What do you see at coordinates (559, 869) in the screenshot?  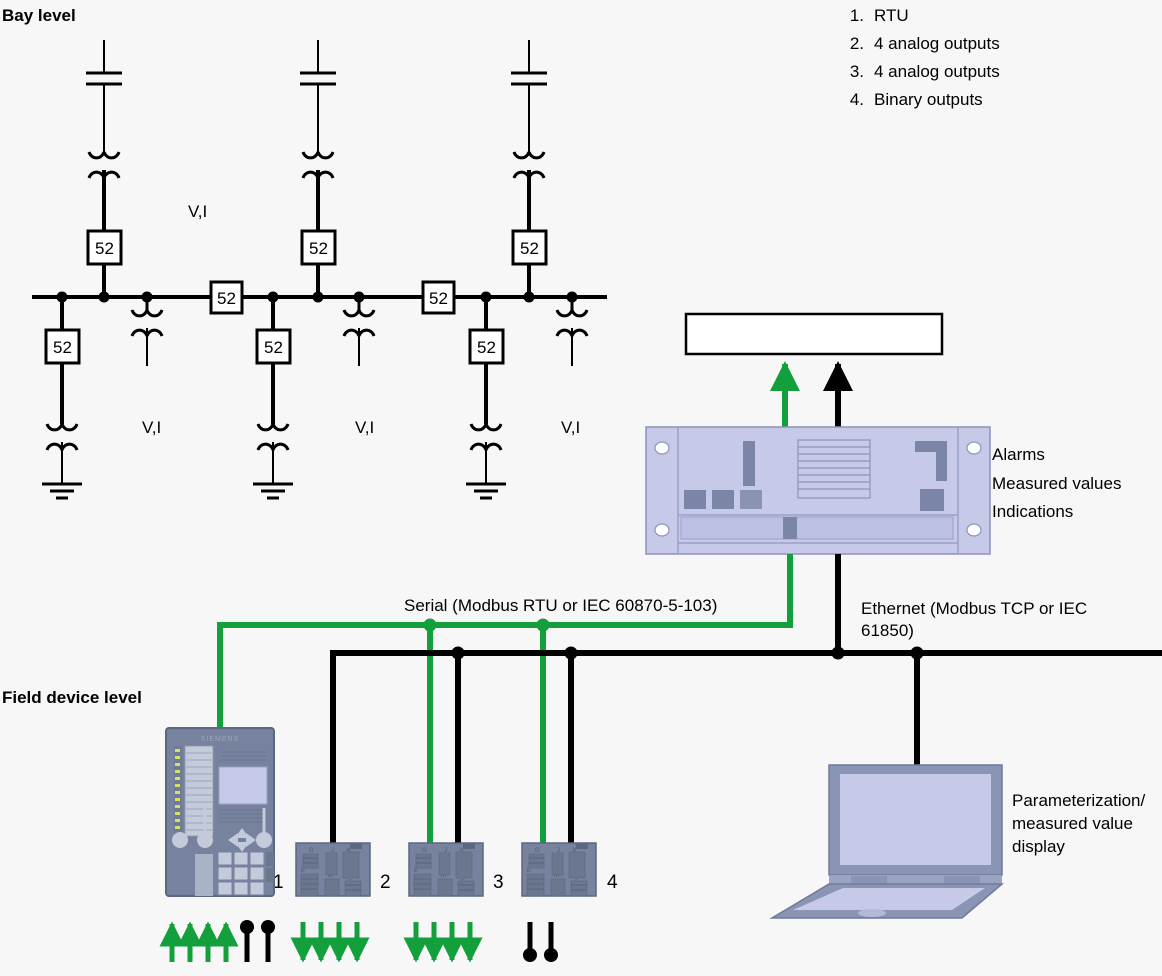 I see `io-module-device-4: G J K E M F` at bounding box center [559, 869].